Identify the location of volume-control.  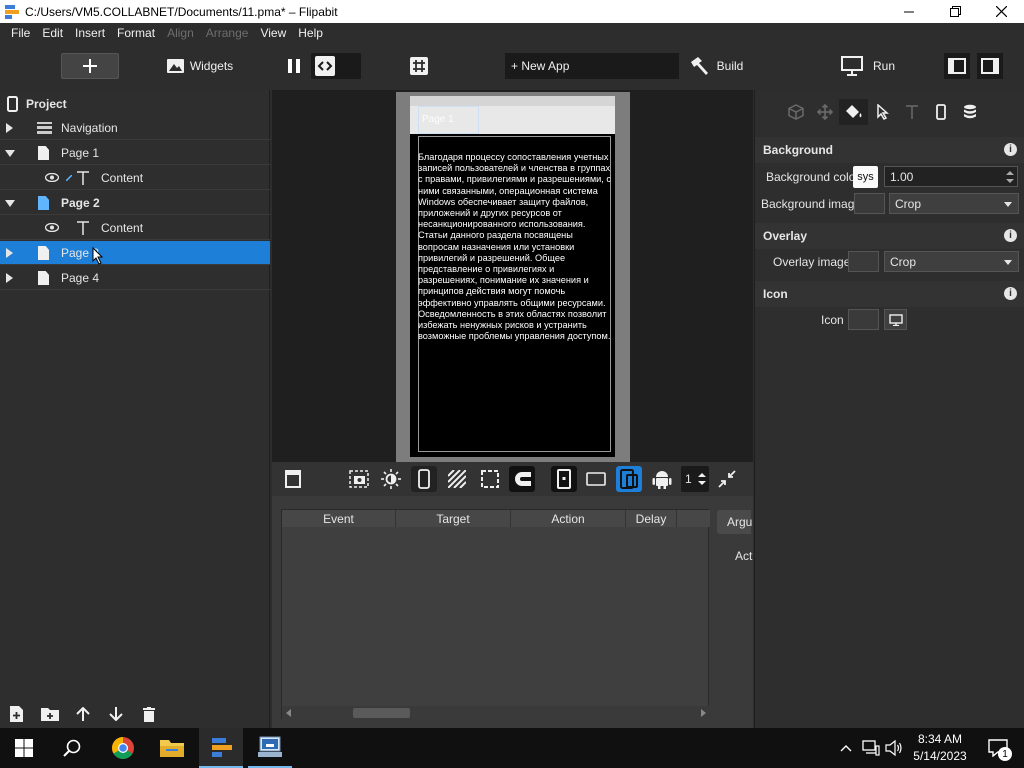
(894, 748).